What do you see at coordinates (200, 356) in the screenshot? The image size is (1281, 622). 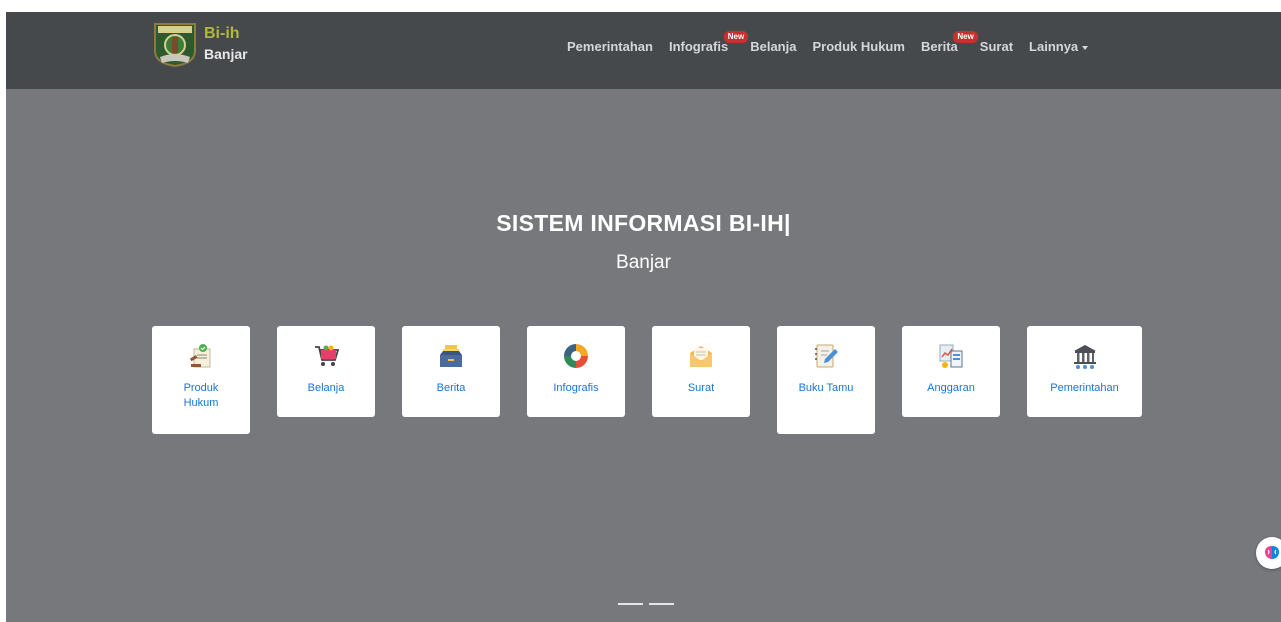 I see `law-document-icon` at bounding box center [200, 356].